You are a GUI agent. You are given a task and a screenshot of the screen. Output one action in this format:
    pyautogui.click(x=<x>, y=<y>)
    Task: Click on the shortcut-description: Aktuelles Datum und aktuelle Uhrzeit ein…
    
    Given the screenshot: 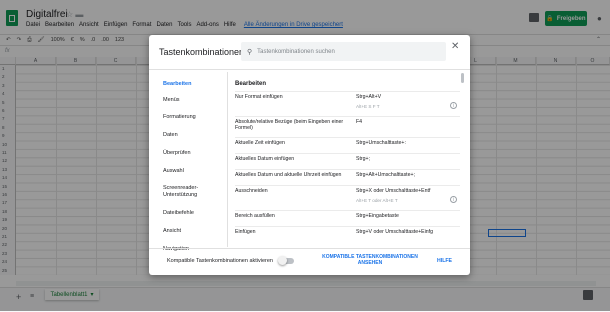 What is the action you would take?
    pyautogui.click(x=288, y=175)
    